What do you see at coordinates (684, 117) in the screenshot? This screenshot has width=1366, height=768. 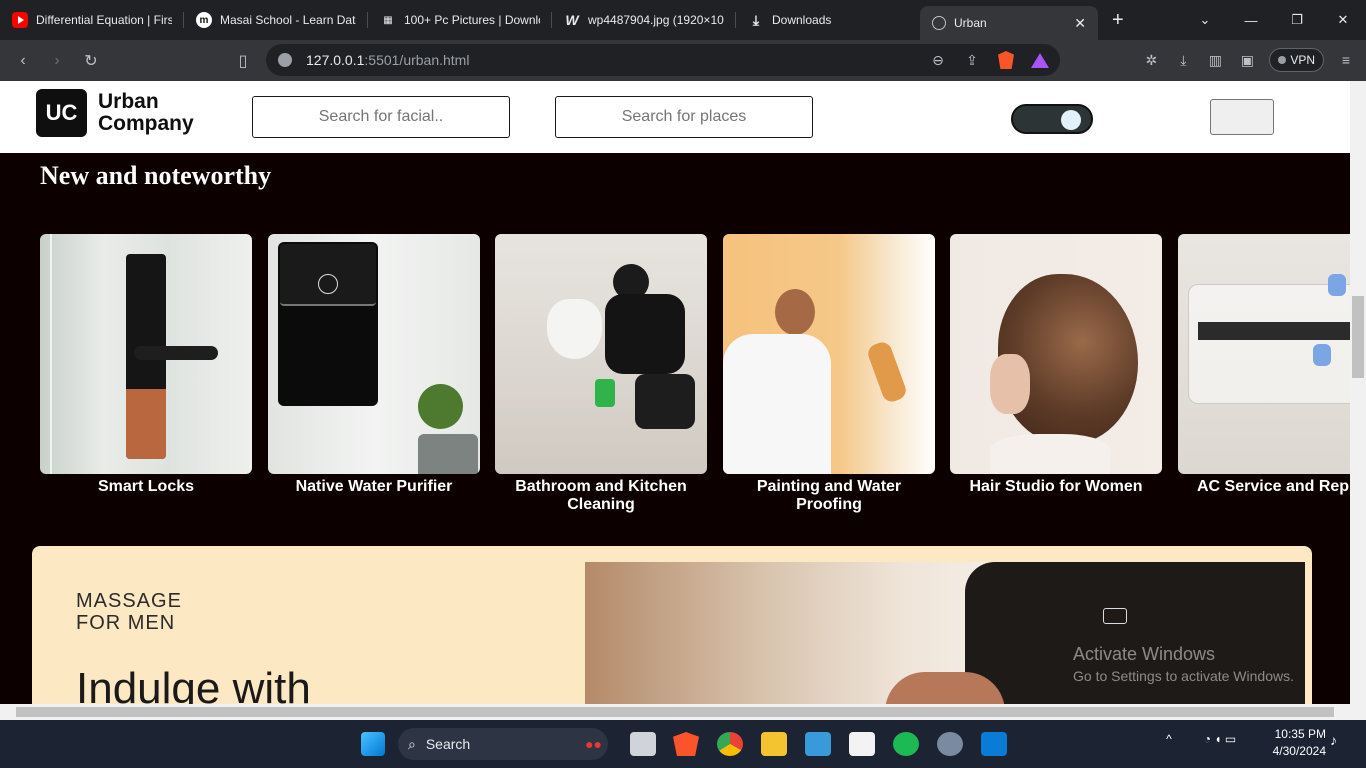 I see `place-search-input` at bounding box center [684, 117].